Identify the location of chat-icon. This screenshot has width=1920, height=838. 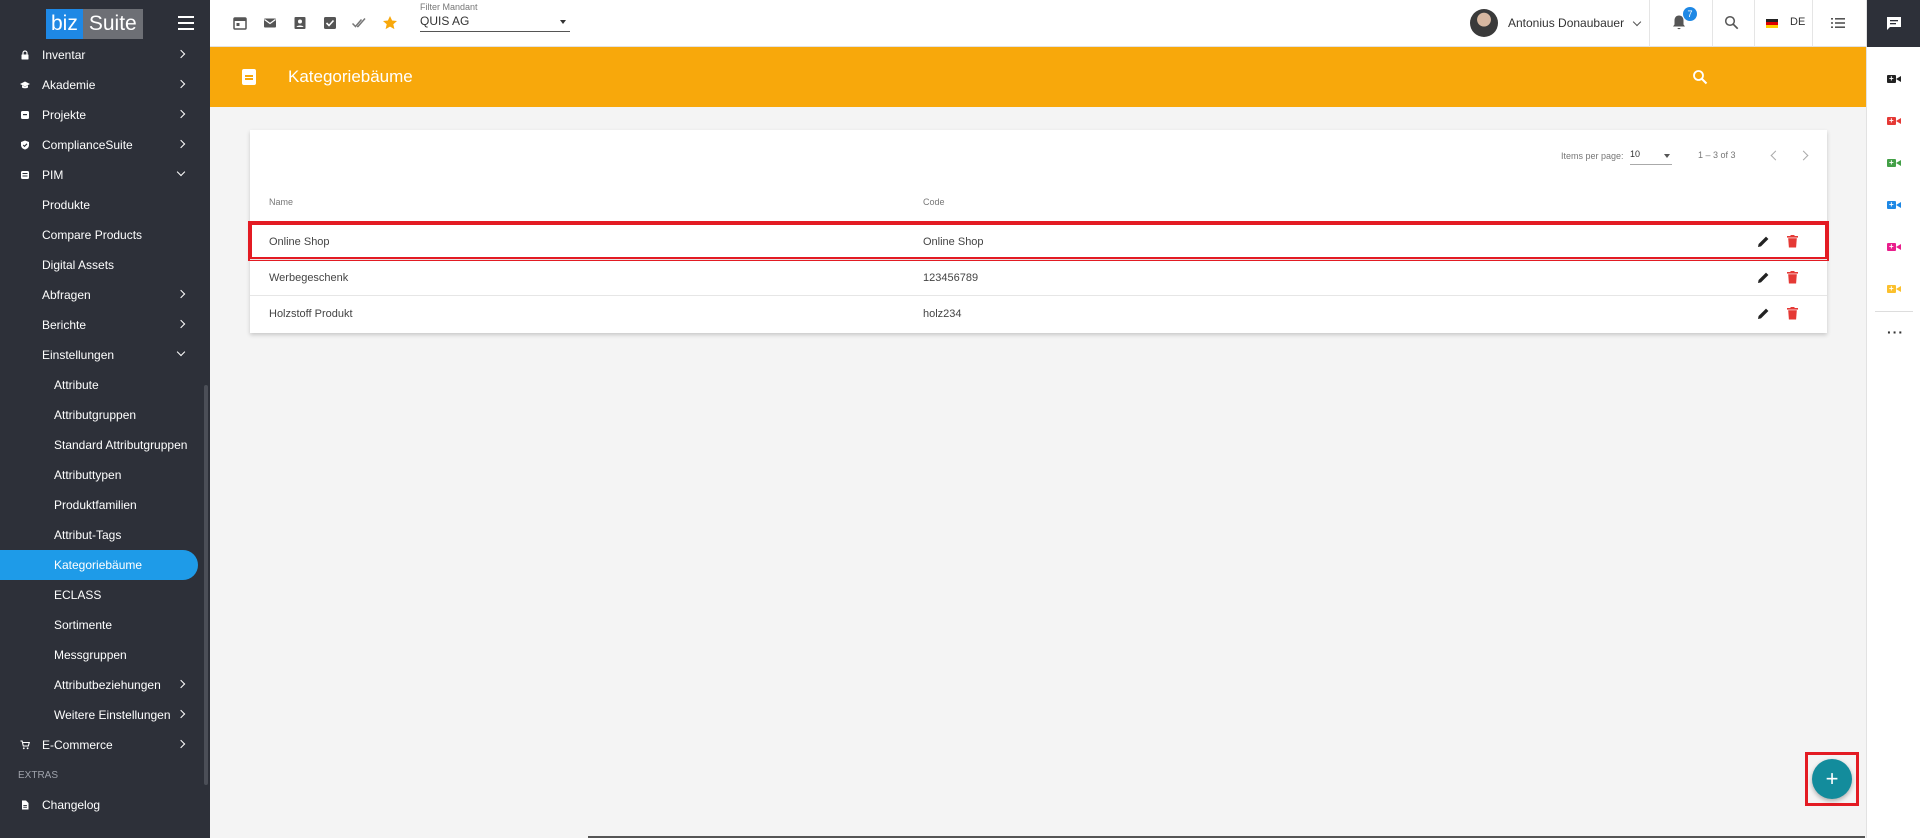
(1894, 23).